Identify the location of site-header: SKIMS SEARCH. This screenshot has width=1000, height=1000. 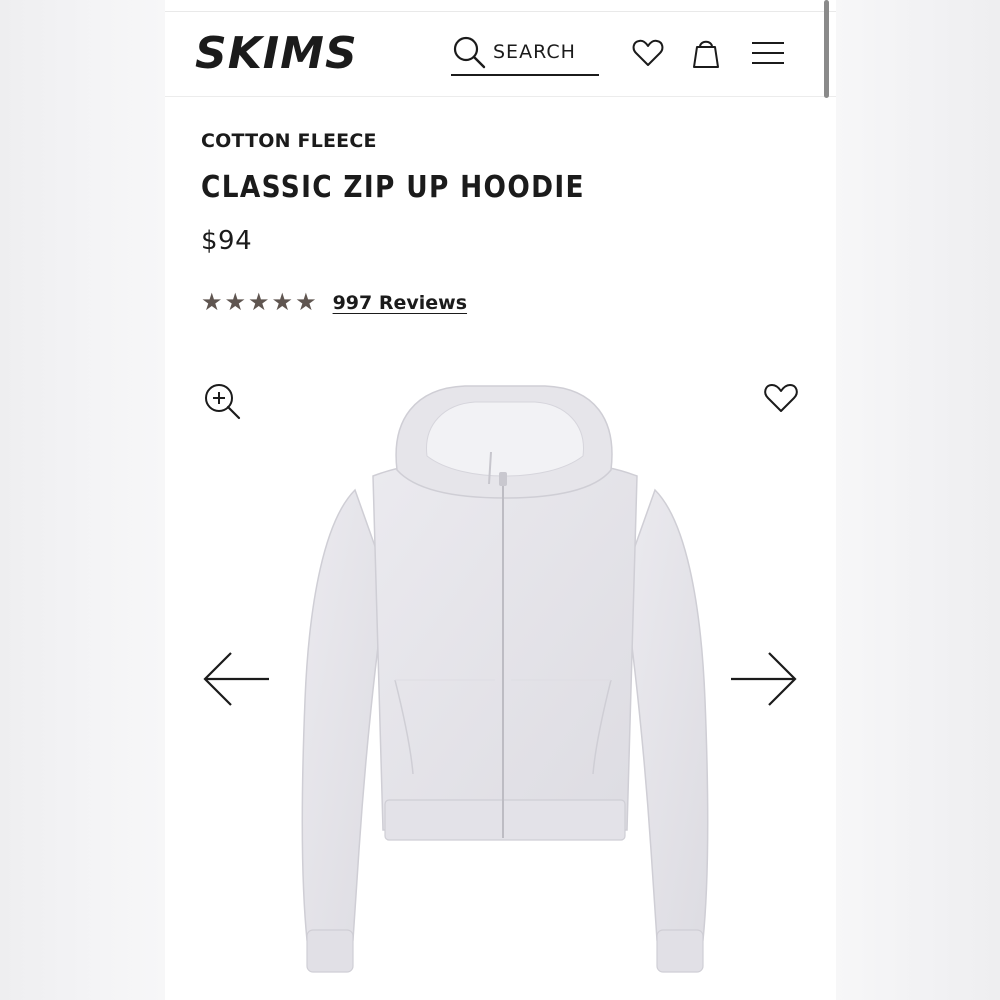
(500, 54).